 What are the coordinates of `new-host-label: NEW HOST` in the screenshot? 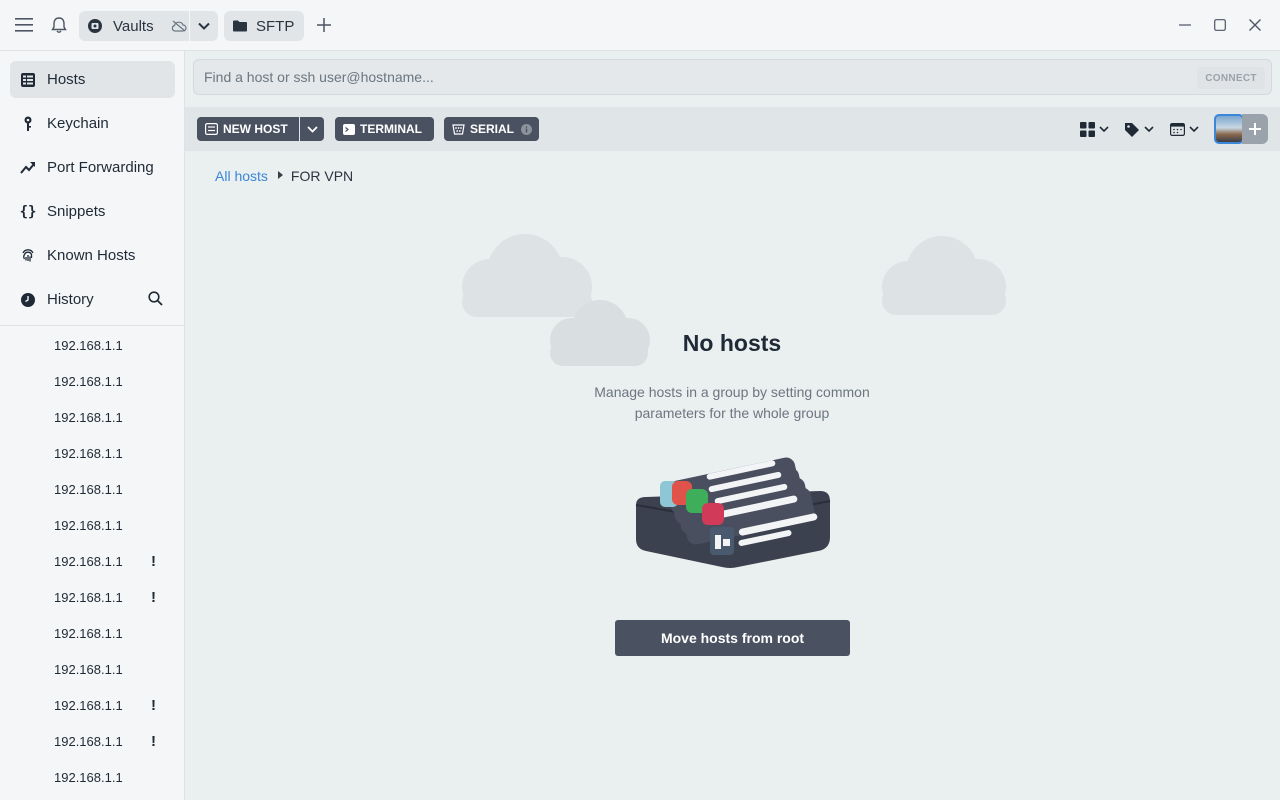 It's located at (255, 129).